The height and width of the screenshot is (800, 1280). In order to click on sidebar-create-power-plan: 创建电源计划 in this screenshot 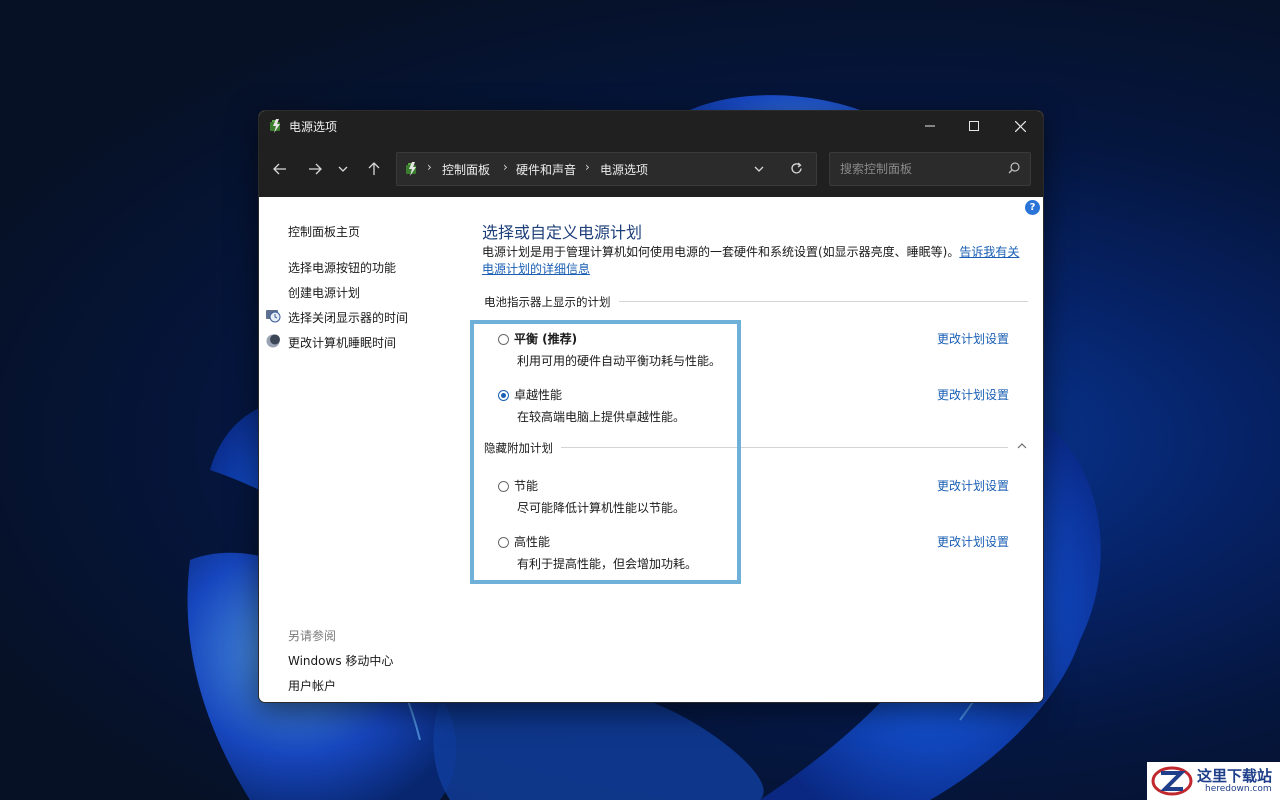, I will do `click(324, 292)`.